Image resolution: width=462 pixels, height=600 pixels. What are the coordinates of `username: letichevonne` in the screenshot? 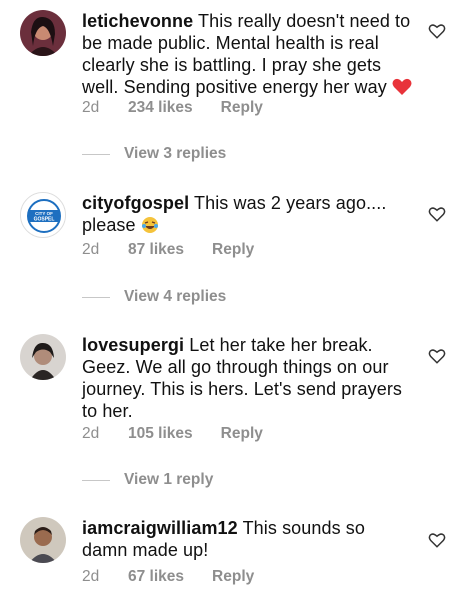 It's located at (137, 21).